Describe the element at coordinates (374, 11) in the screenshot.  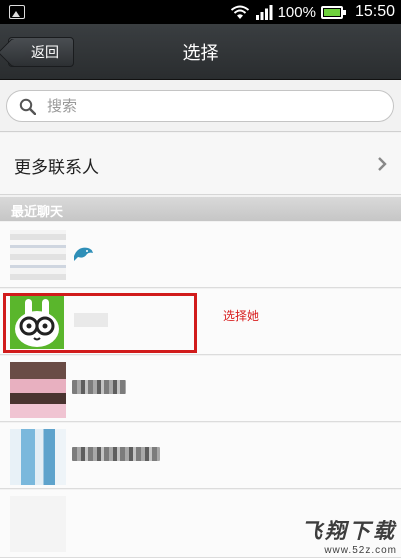
I see `clock: 15:50` at that location.